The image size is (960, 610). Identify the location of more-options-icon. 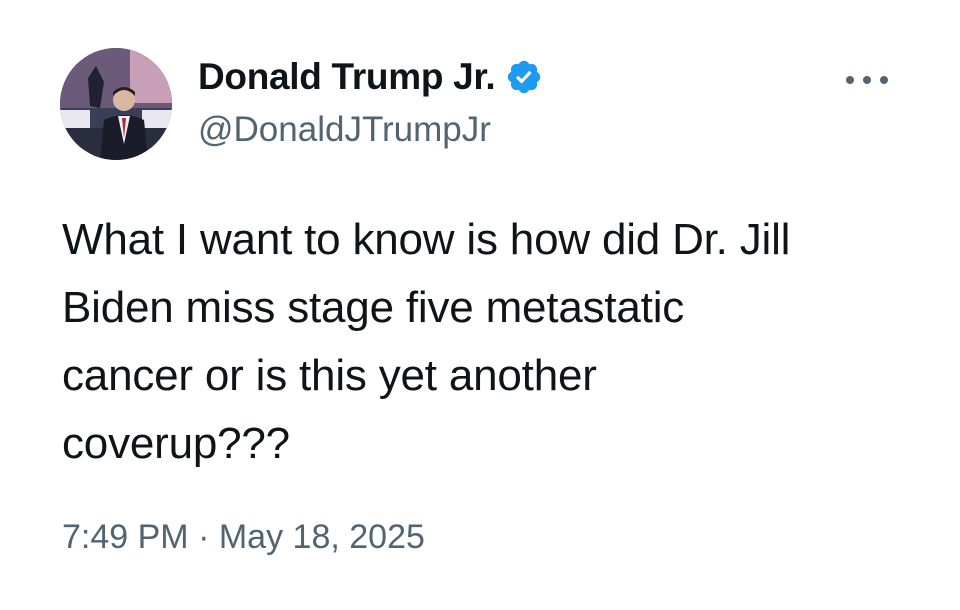
(867, 80).